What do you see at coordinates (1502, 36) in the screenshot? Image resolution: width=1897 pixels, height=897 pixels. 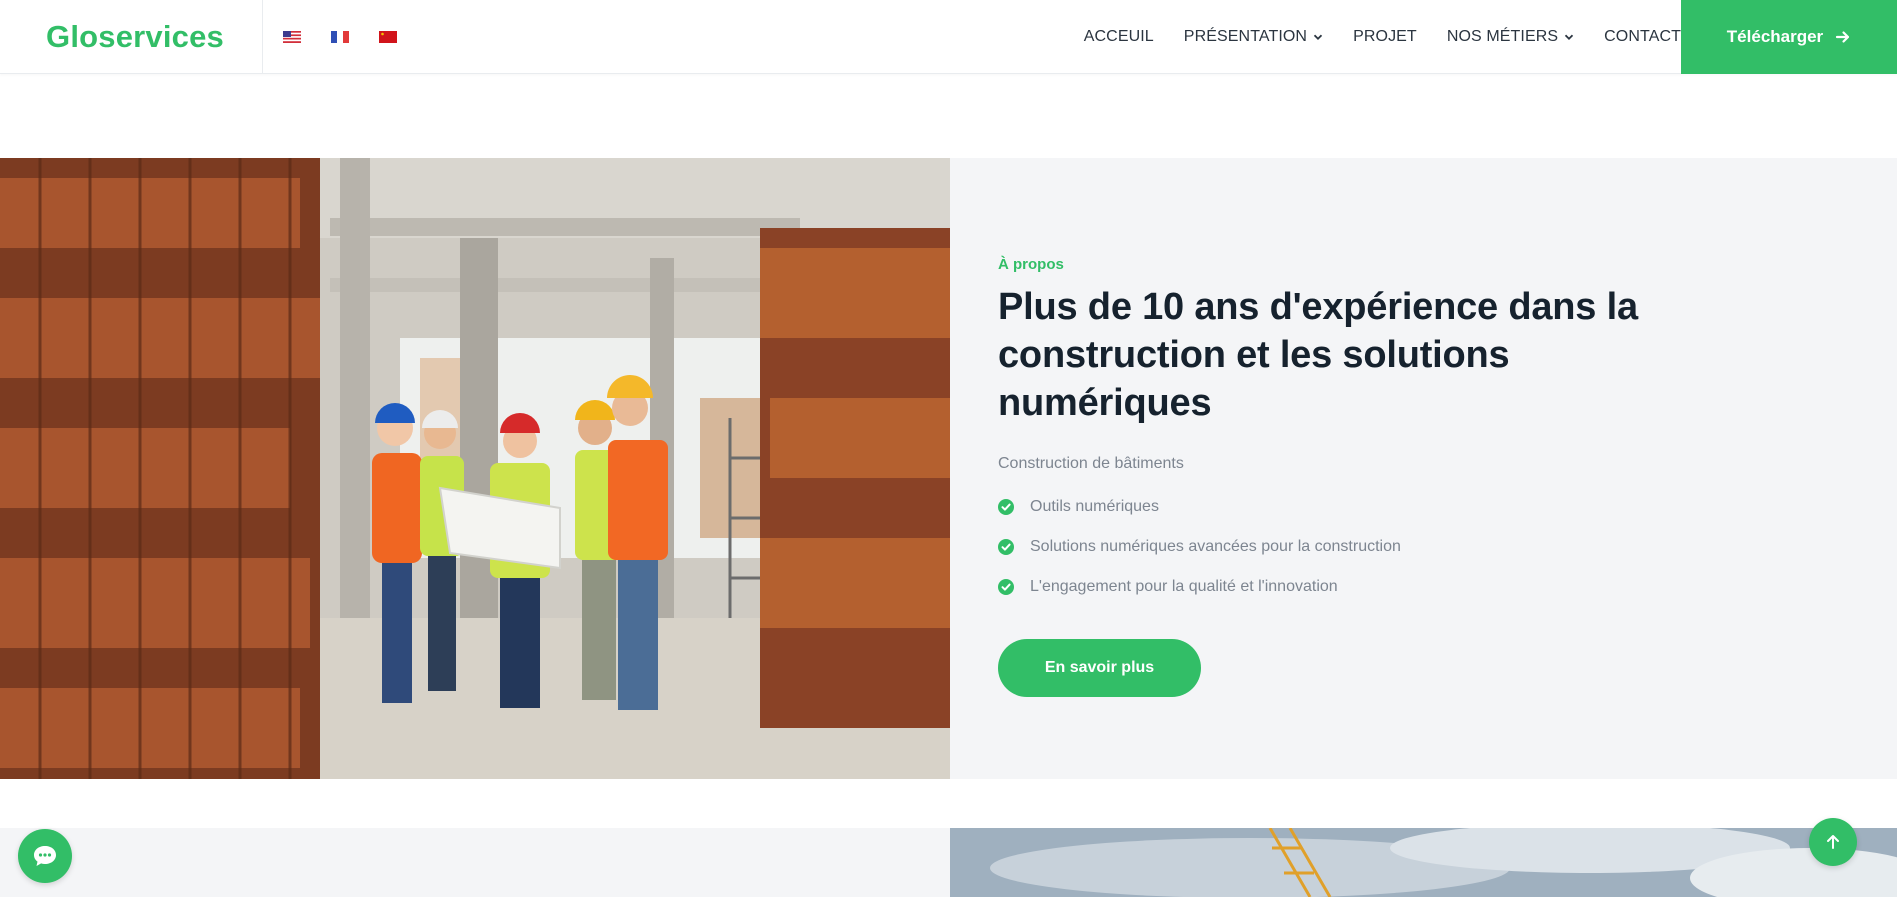 I see `nav-label: NOS MÉTIERS` at bounding box center [1502, 36].